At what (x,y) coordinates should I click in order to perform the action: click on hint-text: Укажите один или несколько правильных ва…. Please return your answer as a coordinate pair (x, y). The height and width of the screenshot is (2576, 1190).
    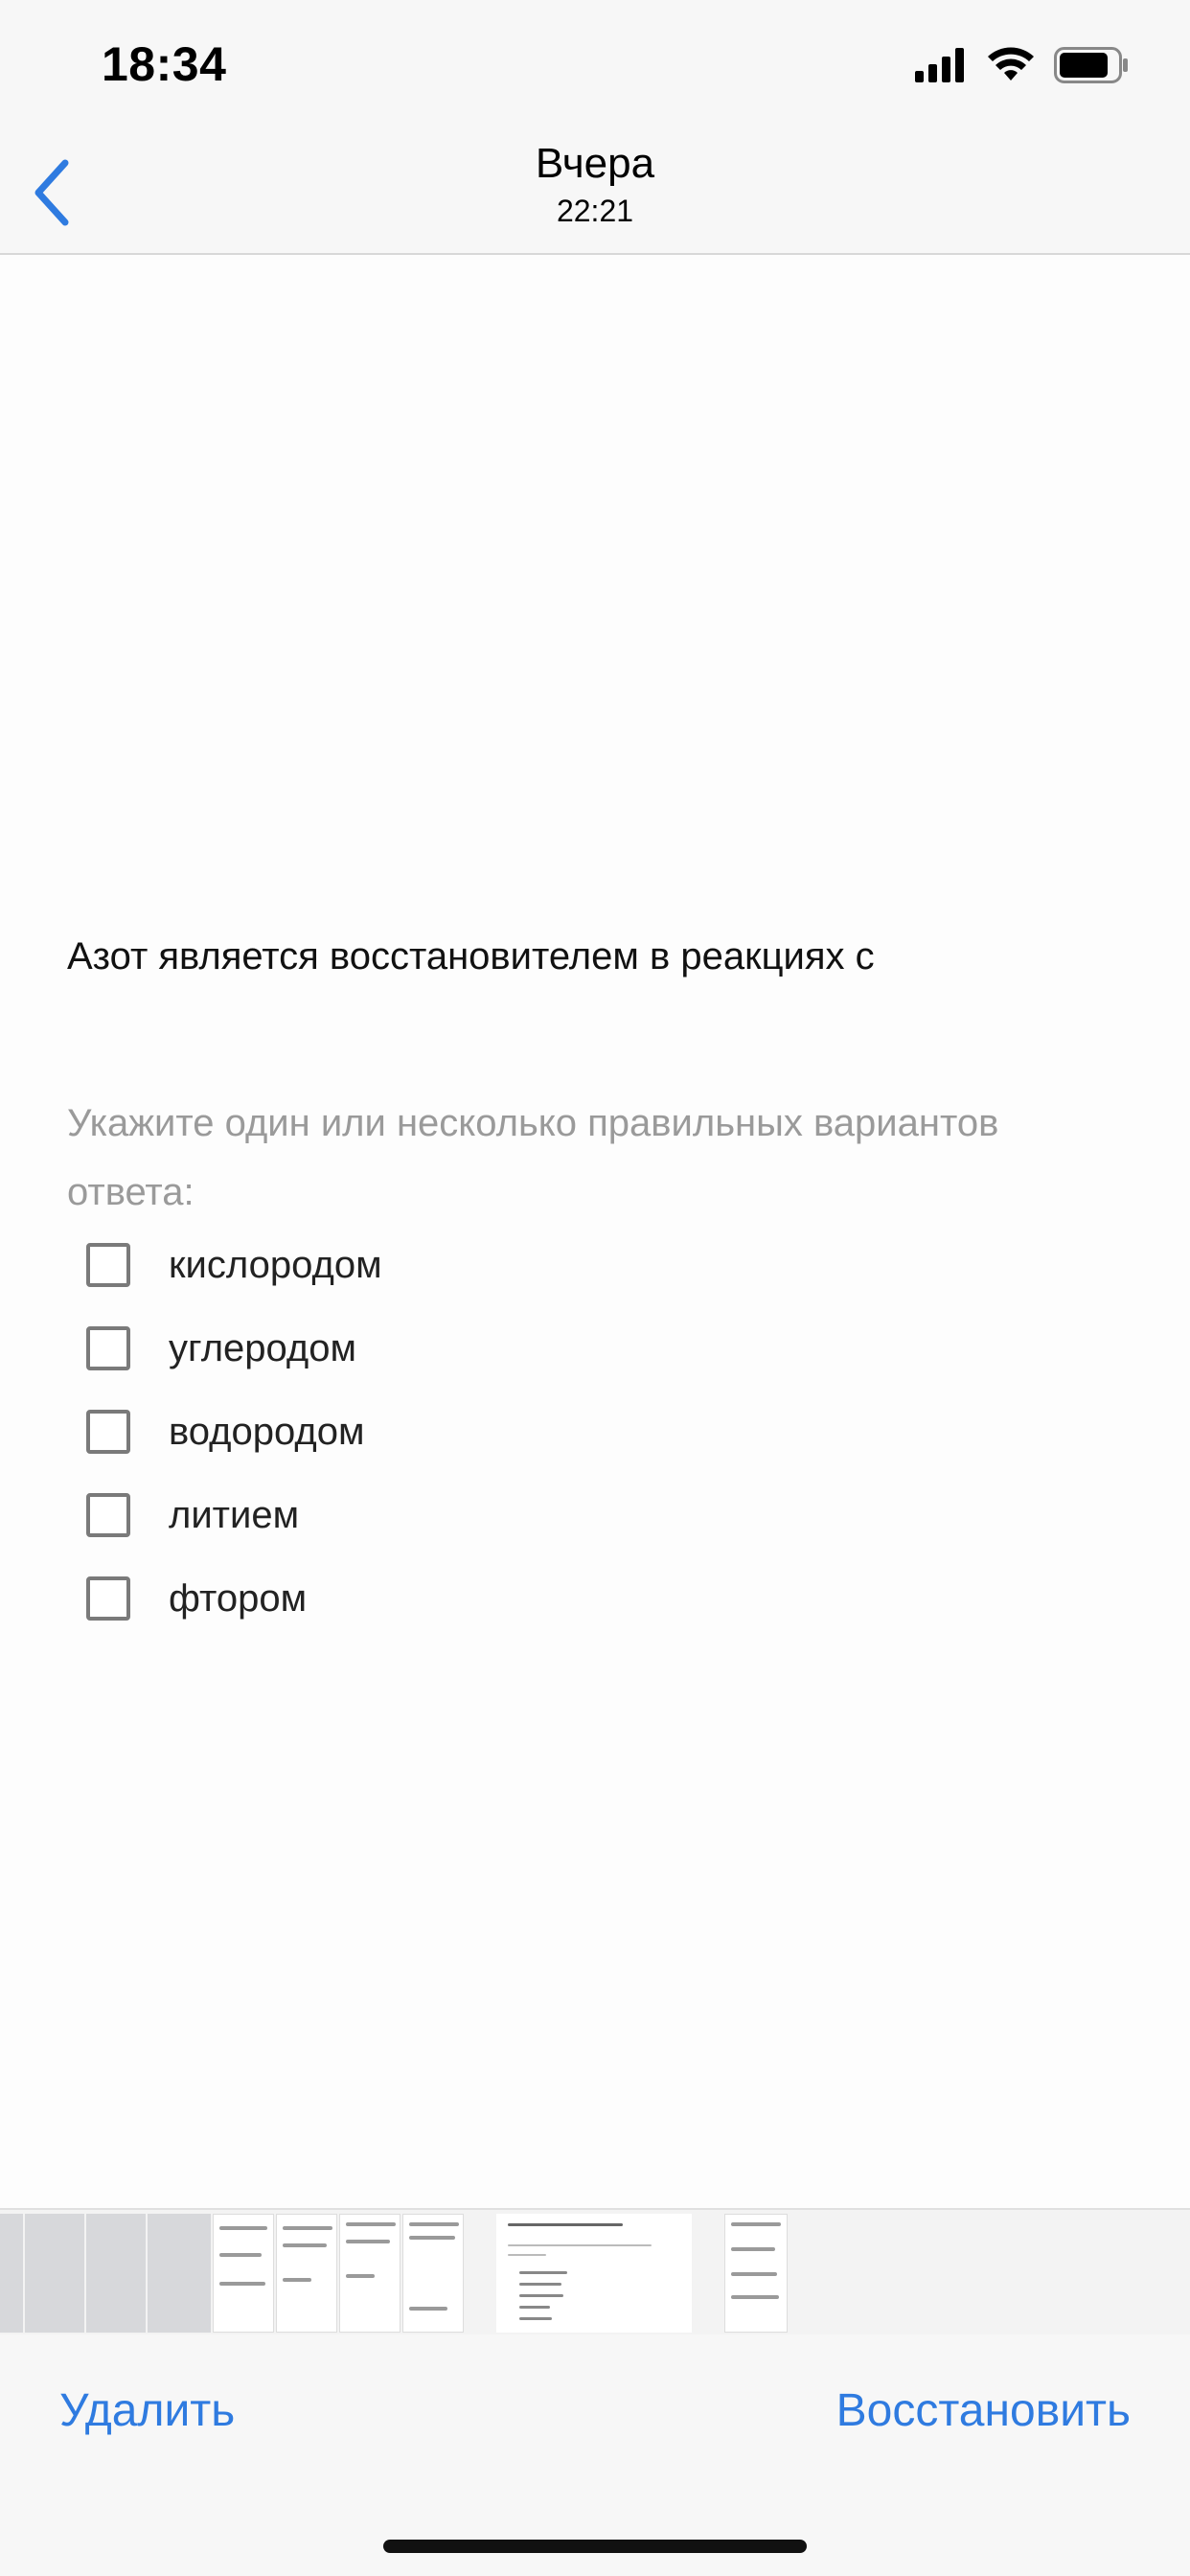
    Looking at the image, I should click on (533, 1157).